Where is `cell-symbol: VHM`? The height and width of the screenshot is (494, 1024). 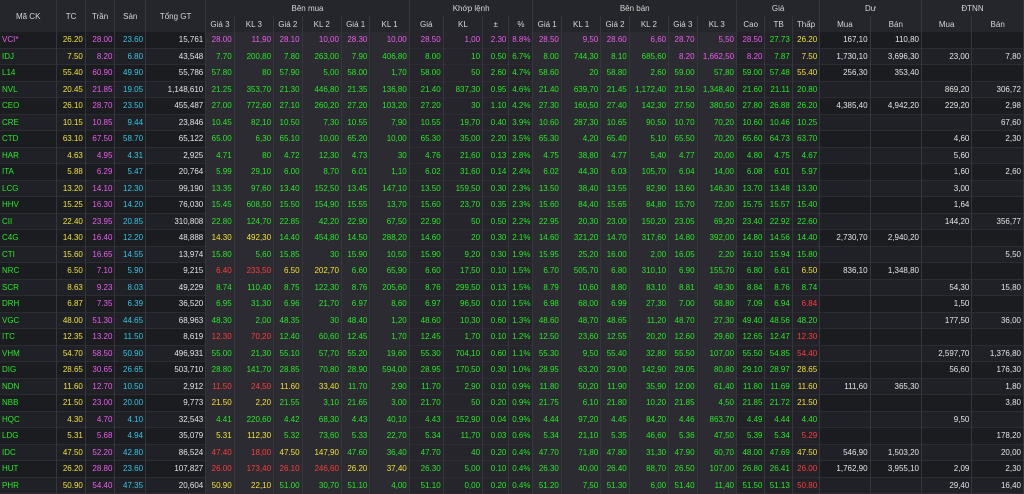 cell-symbol: VHM is located at coordinates (29, 353).